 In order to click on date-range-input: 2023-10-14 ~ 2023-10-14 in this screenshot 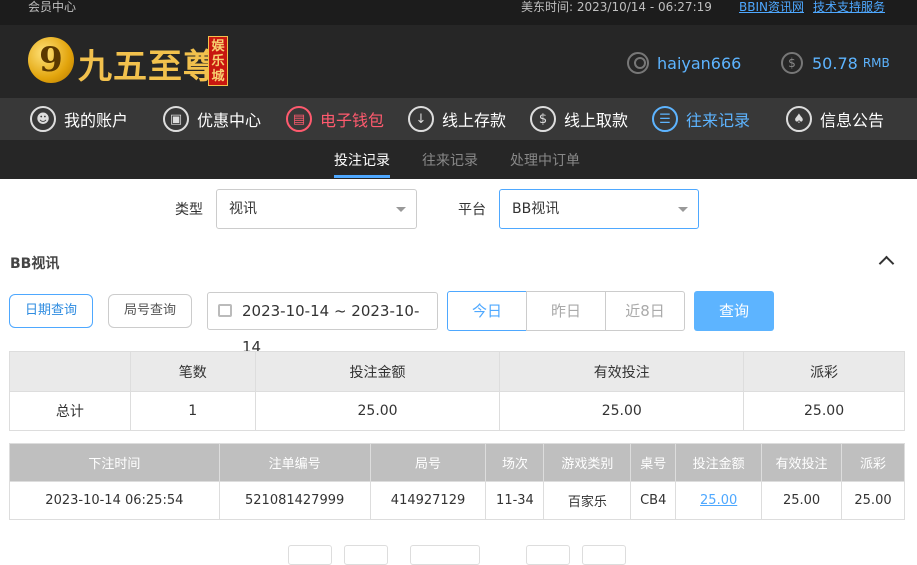, I will do `click(322, 324)`.